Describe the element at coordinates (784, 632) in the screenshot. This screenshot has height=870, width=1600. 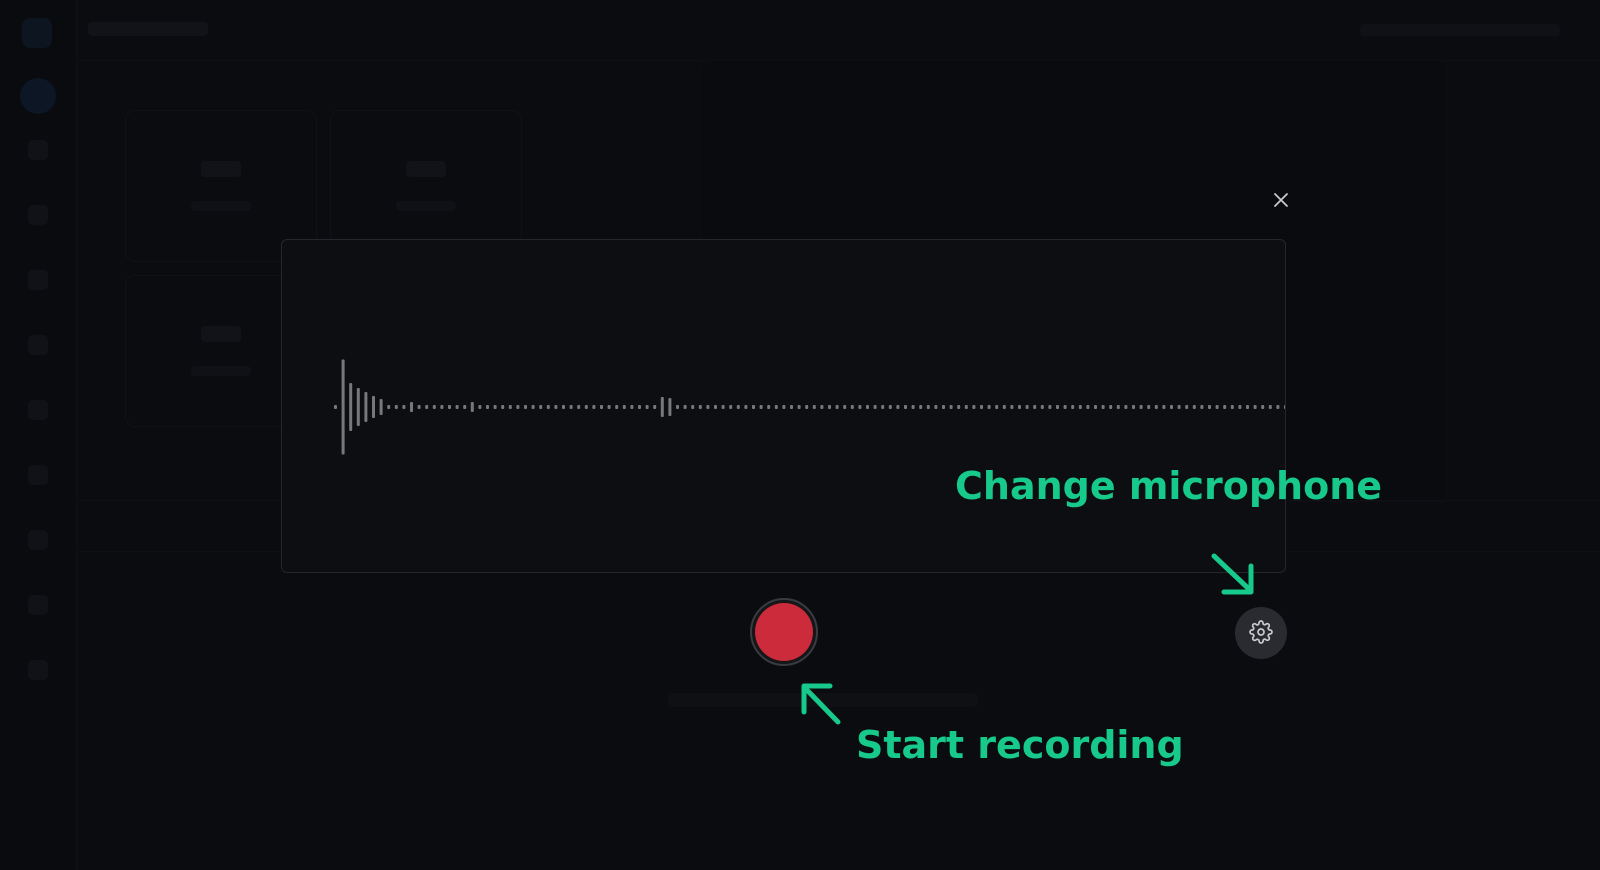
I see `record-button` at that location.